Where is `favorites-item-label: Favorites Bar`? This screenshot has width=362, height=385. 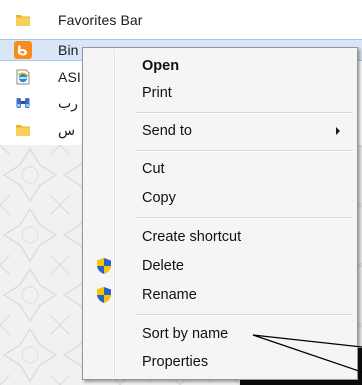
favorites-item-label: Favorites Bar is located at coordinates (100, 20).